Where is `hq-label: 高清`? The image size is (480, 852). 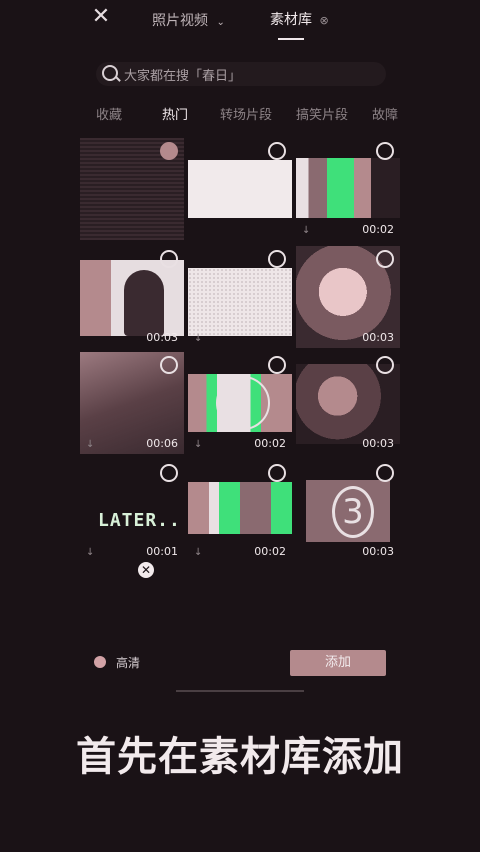
hq-label: 高清 is located at coordinates (128, 663).